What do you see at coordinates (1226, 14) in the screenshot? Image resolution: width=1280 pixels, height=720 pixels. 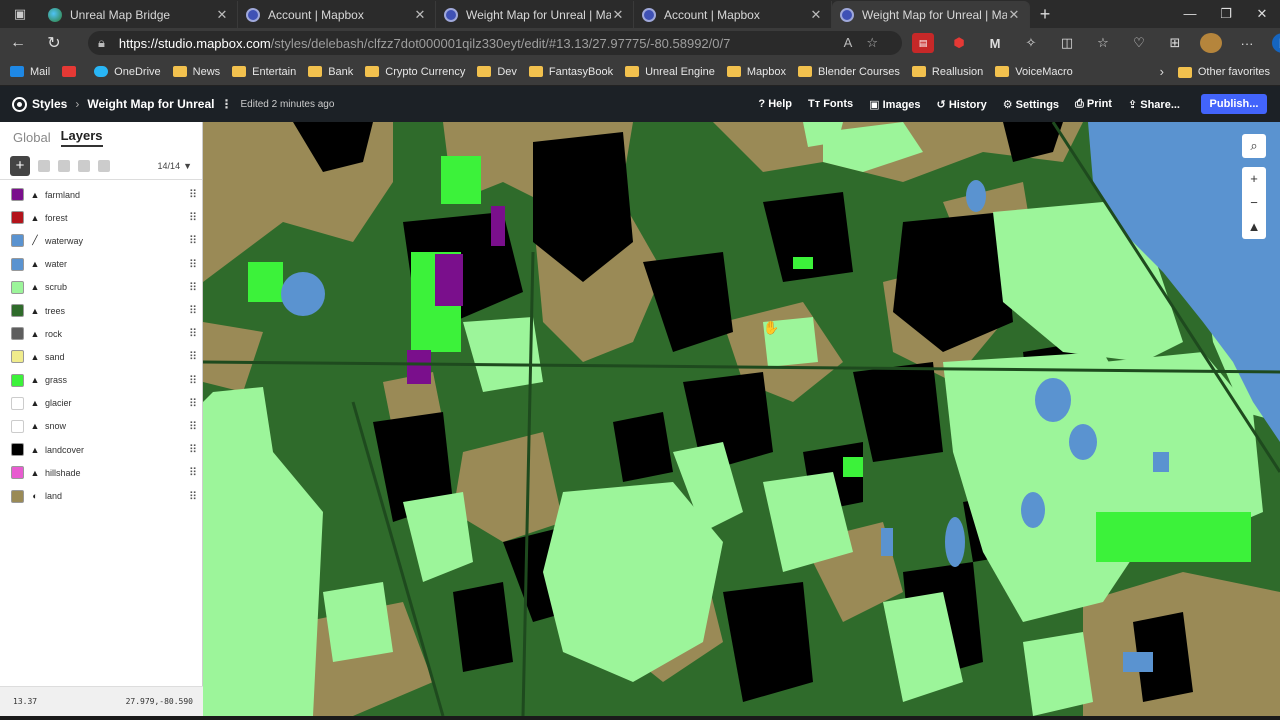 I see `maximize-icon: ❐` at bounding box center [1226, 14].